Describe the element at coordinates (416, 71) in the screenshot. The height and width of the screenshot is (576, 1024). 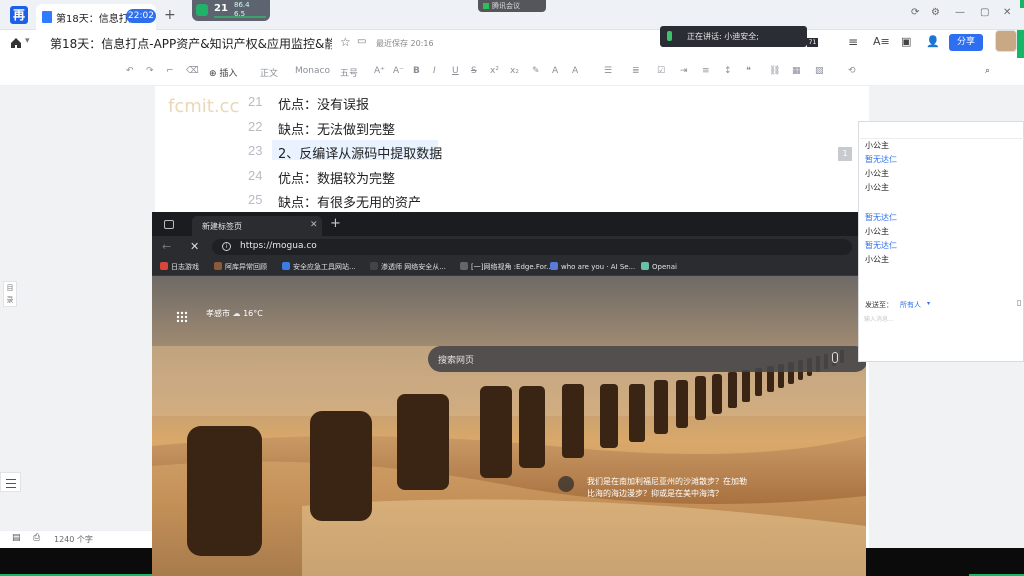
I see `bold-icon: B` at that location.